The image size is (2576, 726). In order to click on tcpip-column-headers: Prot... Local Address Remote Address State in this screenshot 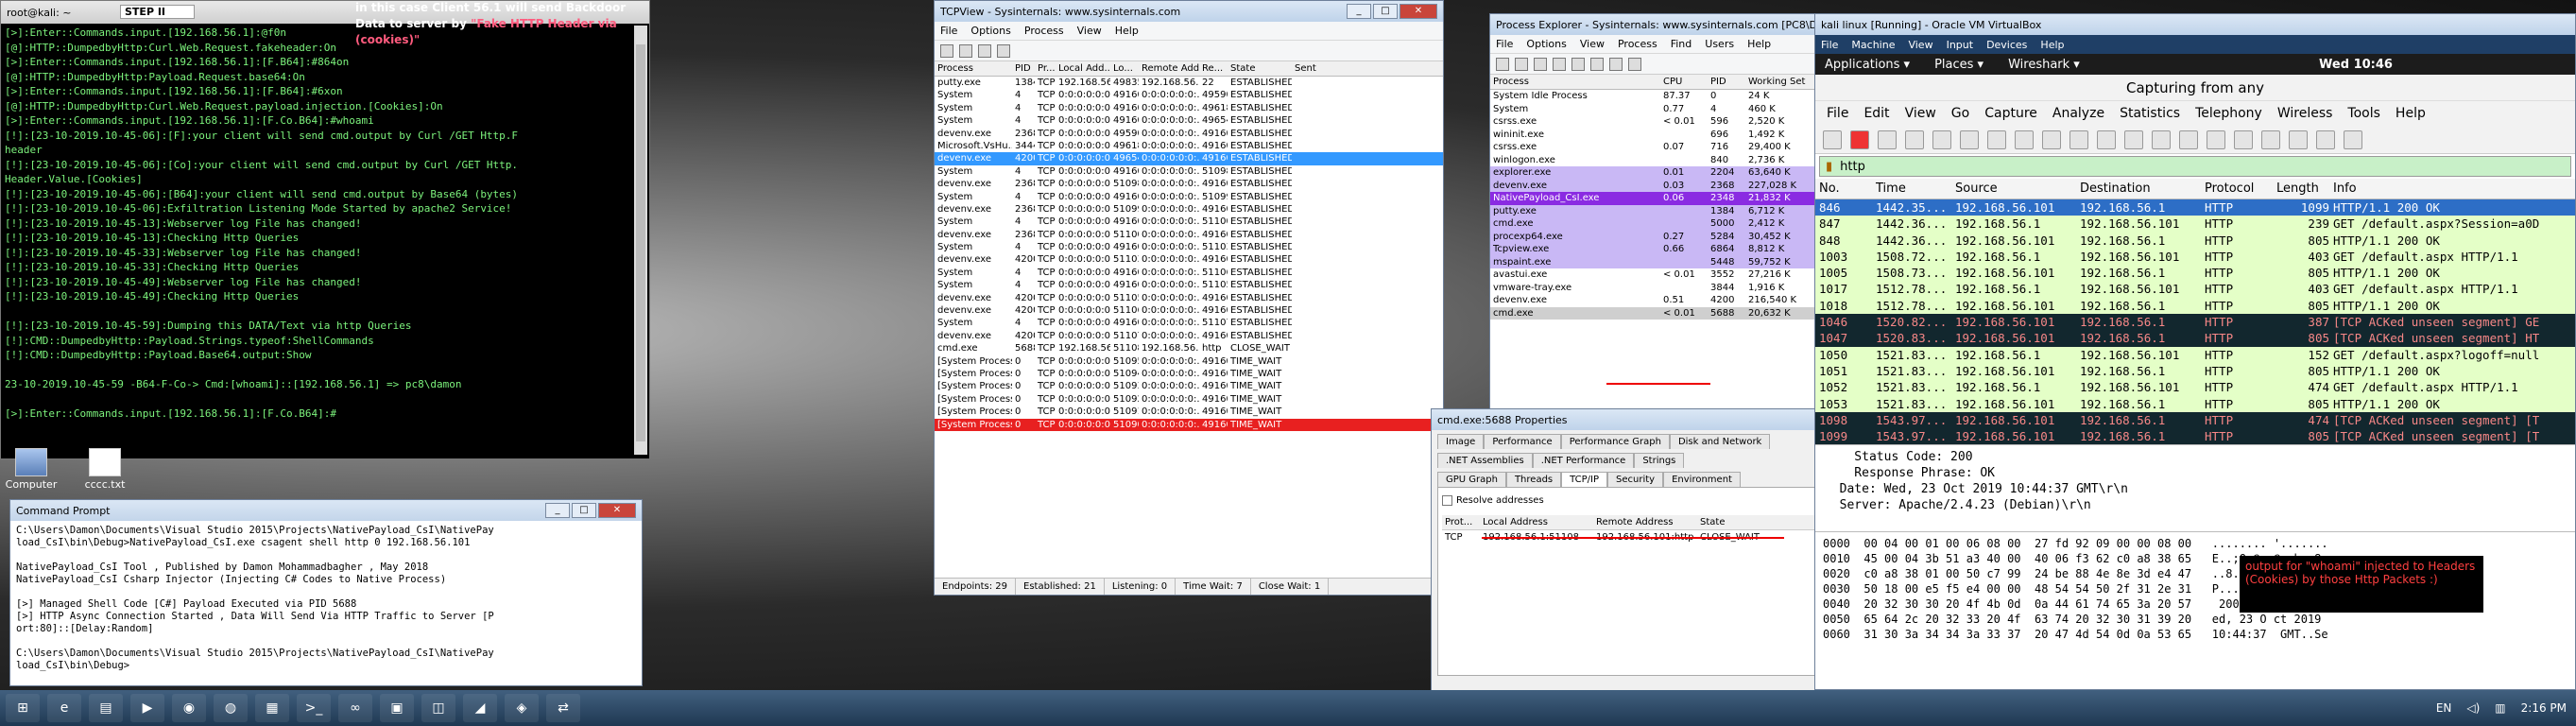, I will do `click(1629, 522)`.